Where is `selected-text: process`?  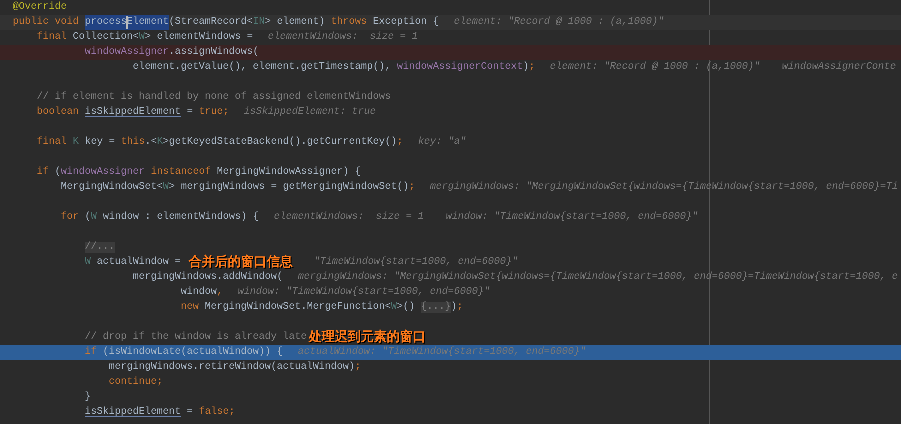
selected-text: process is located at coordinates (106, 22).